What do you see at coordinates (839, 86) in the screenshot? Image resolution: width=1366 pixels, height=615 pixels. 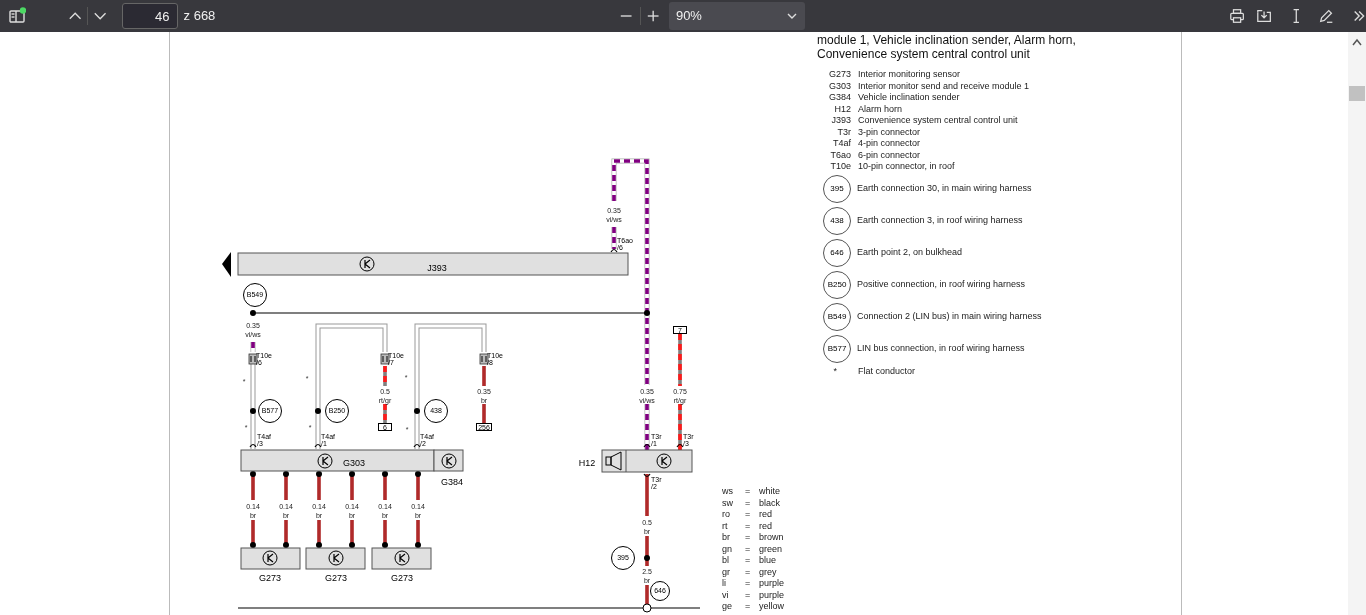 I see `legend-code: G303` at bounding box center [839, 86].